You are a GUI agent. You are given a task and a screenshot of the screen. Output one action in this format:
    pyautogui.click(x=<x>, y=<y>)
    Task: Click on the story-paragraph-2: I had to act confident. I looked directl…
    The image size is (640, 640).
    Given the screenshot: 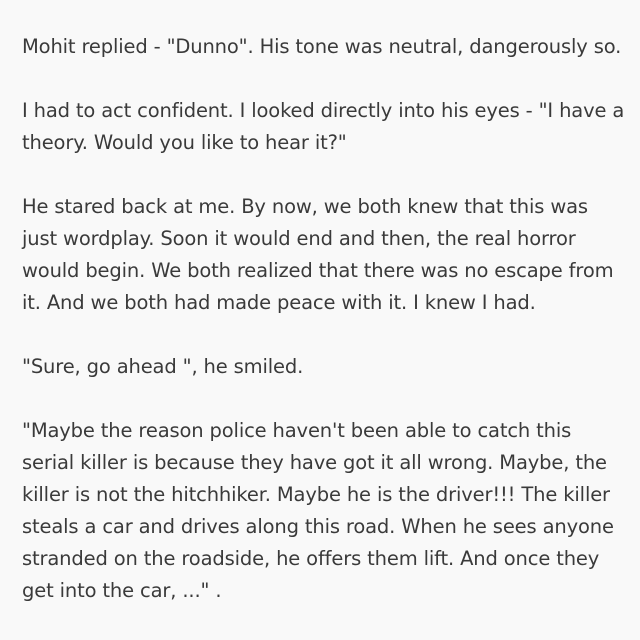 What is the action you would take?
    pyautogui.click(x=323, y=126)
    